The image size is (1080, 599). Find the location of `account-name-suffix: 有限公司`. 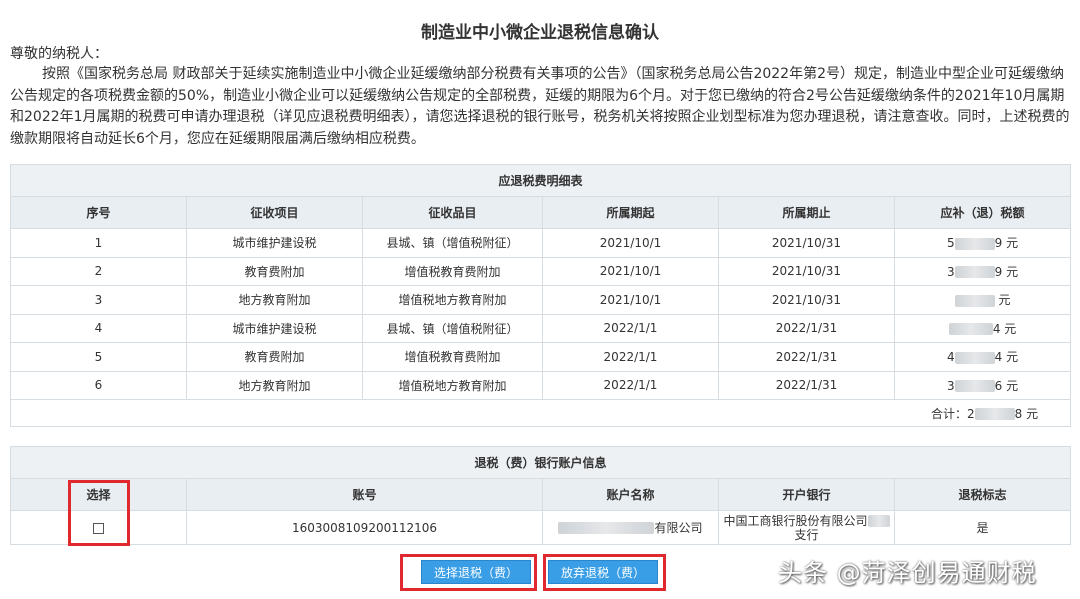

account-name-suffix: 有限公司 is located at coordinates (678, 527).